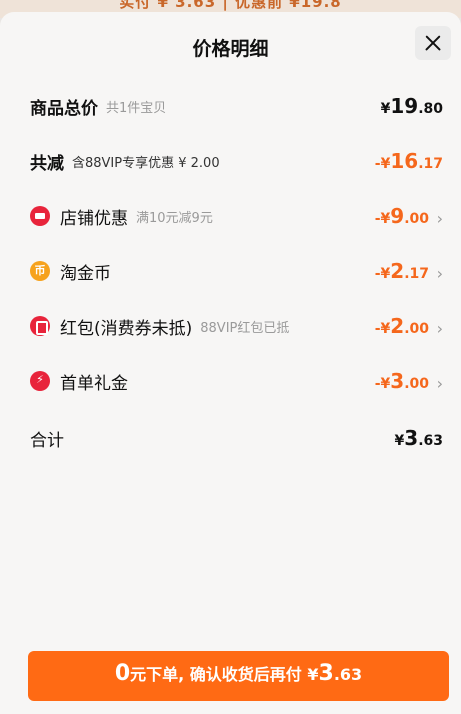 This screenshot has height=714, width=461. Describe the element at coordinates (94, 218) in the screenshot. I see `store-label: 店铺优惠` at that location.